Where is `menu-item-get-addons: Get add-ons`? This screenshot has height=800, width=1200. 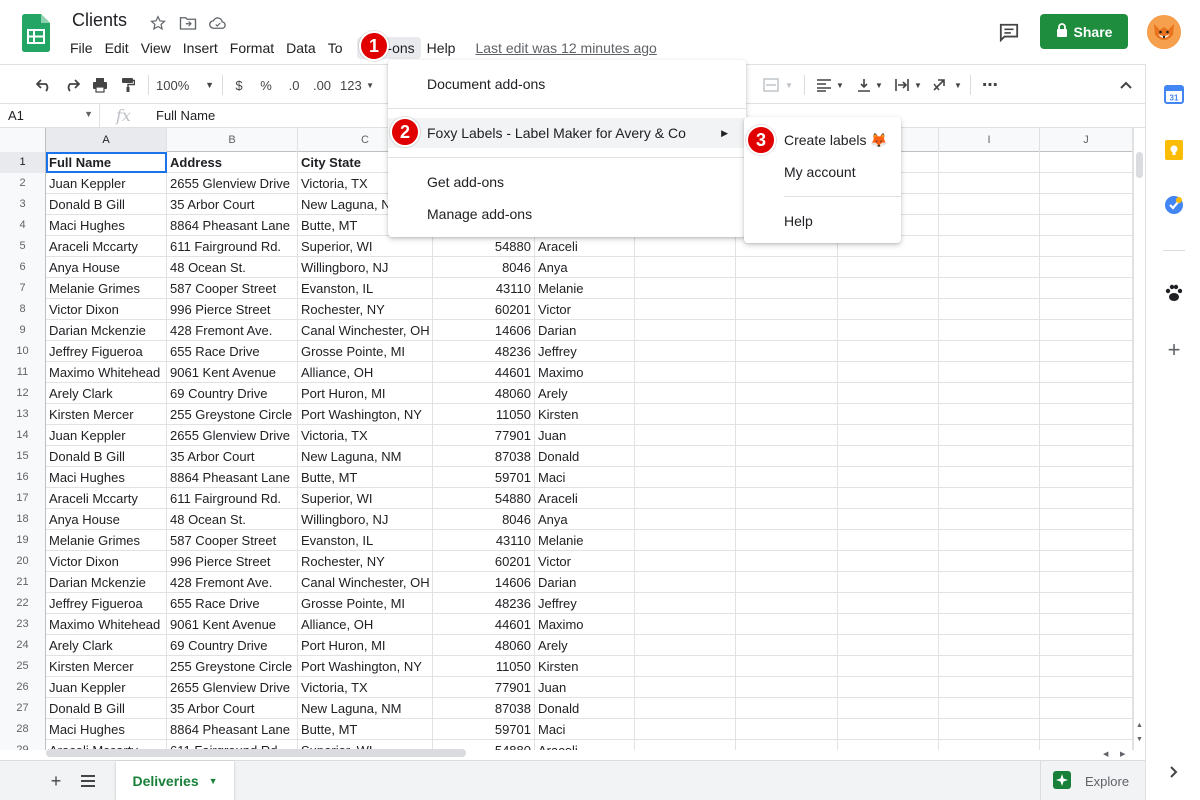 menu-item-get-addons: Get add-ons is located at coordinates (567, 182).